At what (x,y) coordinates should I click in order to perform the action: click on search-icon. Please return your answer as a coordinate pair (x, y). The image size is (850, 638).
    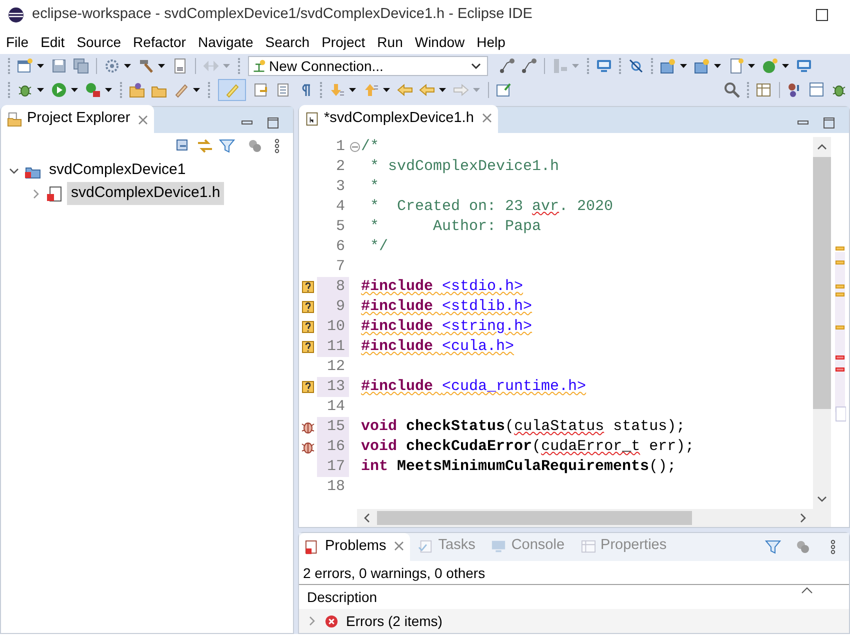
    Looking at the image, I should click on (732, 90).